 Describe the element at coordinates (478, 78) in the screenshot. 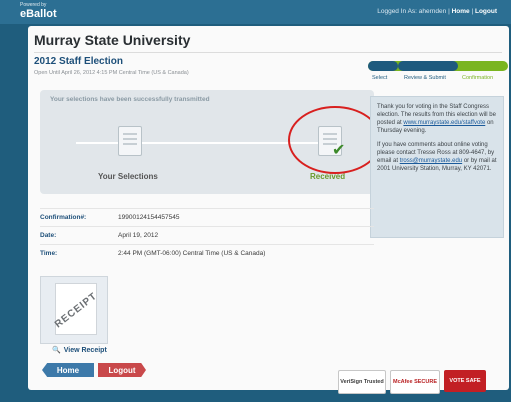

I see `step-confirmation-label: Confirmation` at that location.